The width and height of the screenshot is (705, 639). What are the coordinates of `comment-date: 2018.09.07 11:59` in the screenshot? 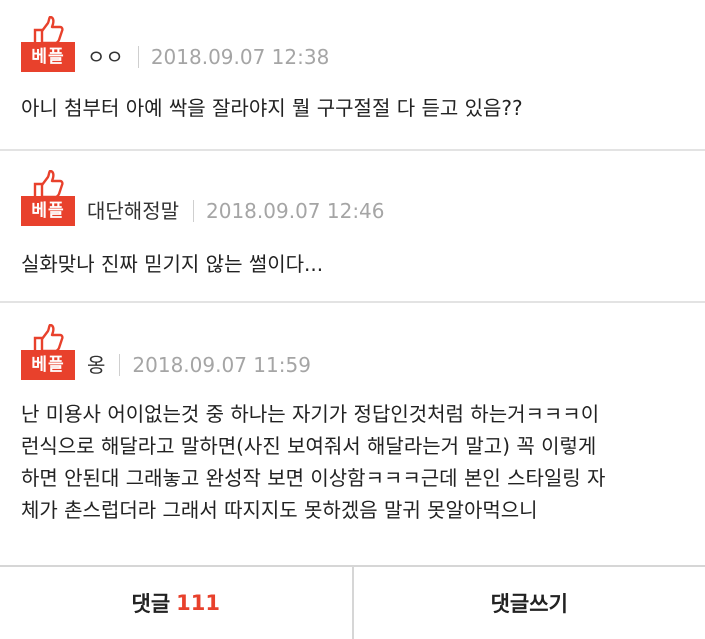 It's located at (221, 365).